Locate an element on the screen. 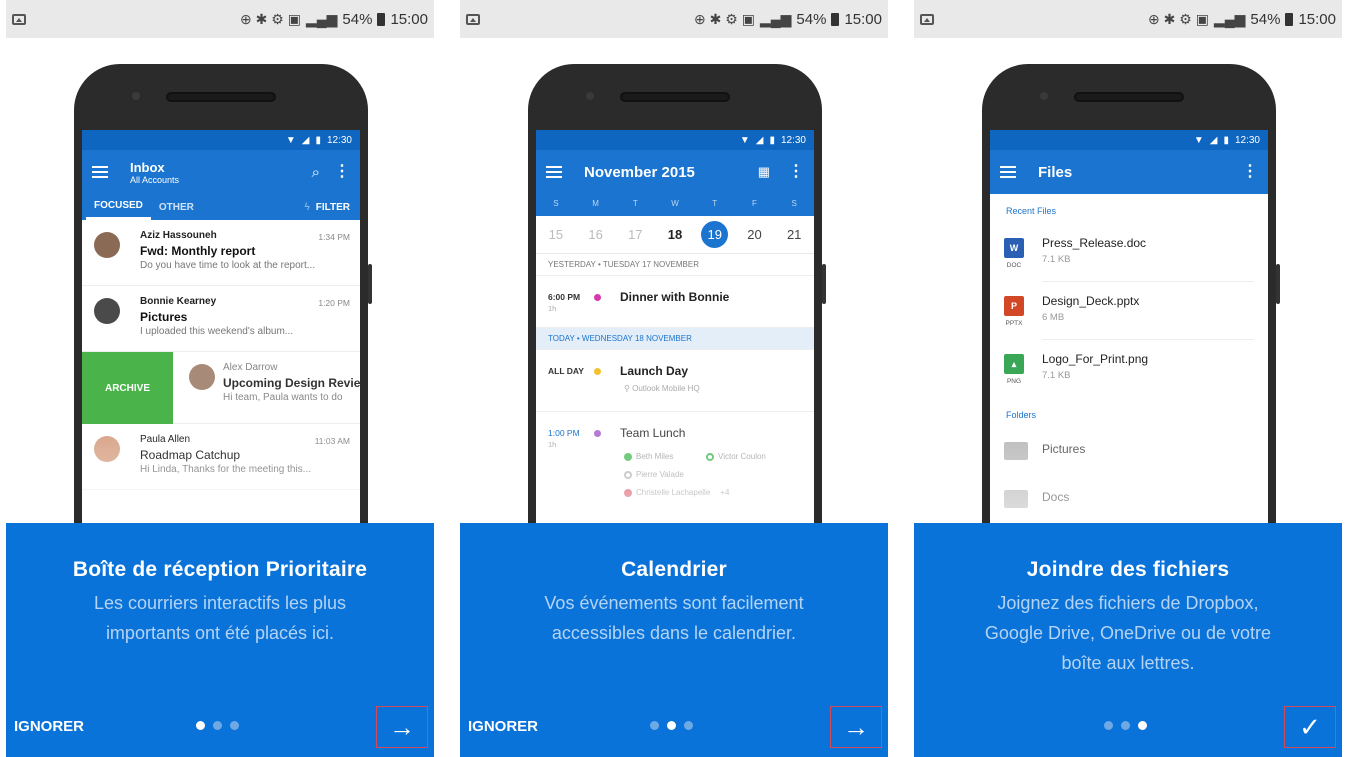  attendee-name: Victor Coulon is located at coordinates (742, 456).